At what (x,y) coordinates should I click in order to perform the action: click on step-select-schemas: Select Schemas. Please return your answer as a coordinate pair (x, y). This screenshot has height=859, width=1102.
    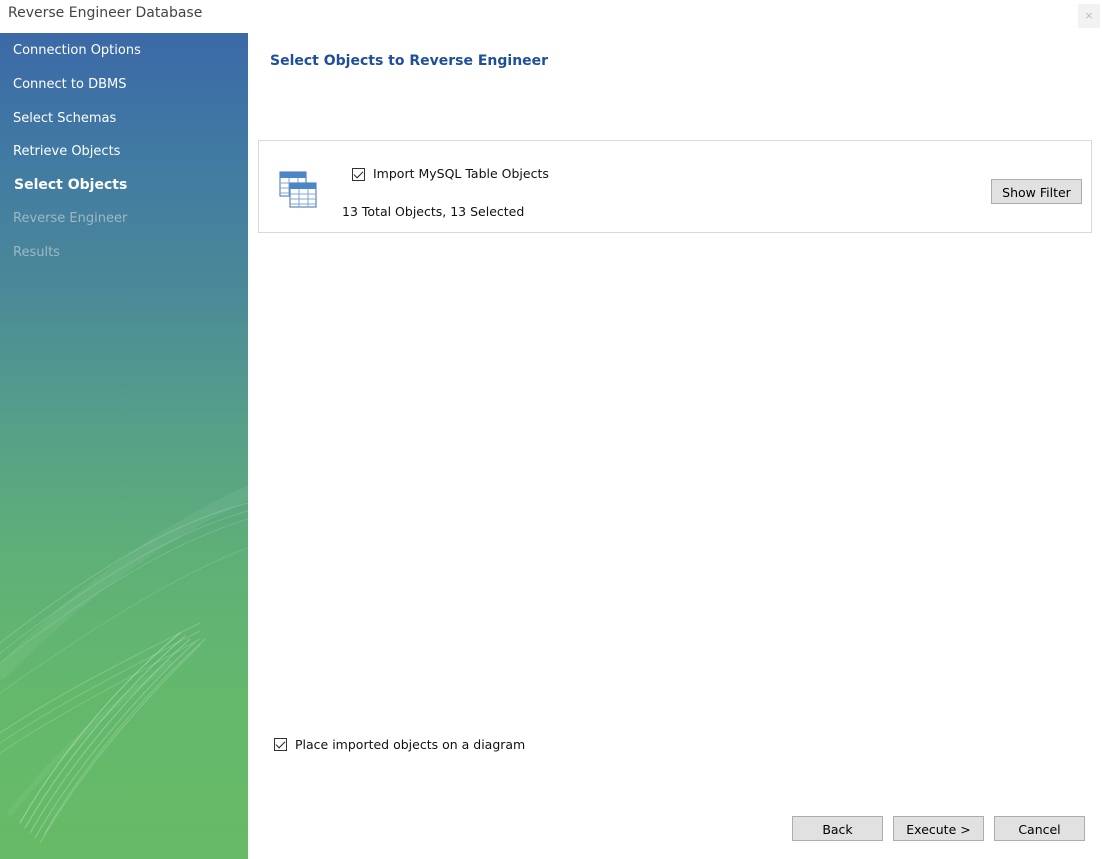
    Looking at the image, I should click on (65, 118).